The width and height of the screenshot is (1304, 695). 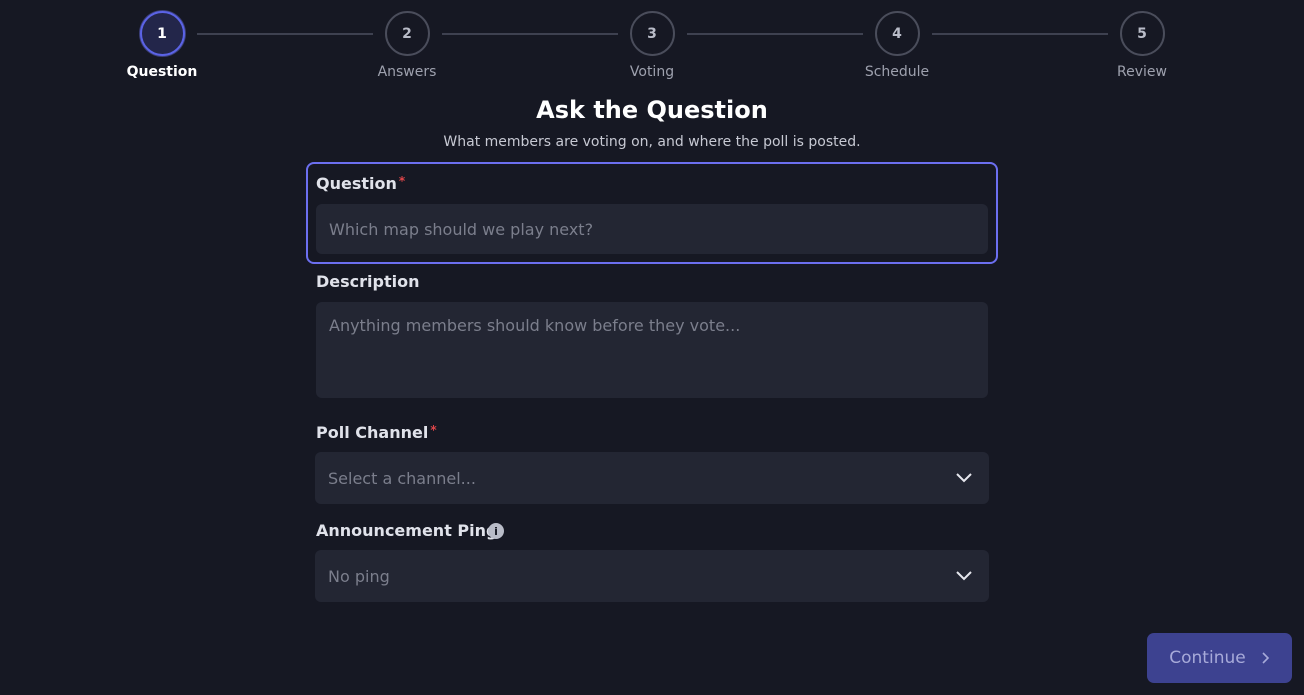 What do you see at coordinates (162, 72) in the screenshot?
I see `step-label: Question` at bounding box center [162, 72].